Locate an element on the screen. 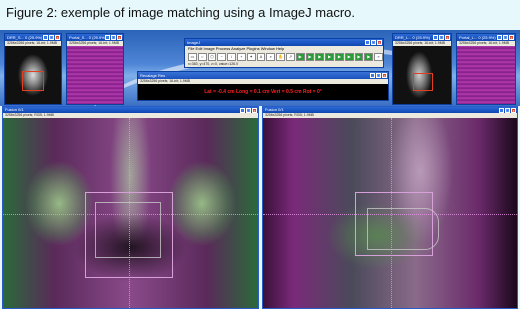  imagej-toolbar: ▭ ○ ⬠ ~ / + ✦ A ⌕ ✋ ↗ ▶ ▶ ▶ ▶ ▶ ▶ ▶ ▶ » is located at coordinates (284, 57).